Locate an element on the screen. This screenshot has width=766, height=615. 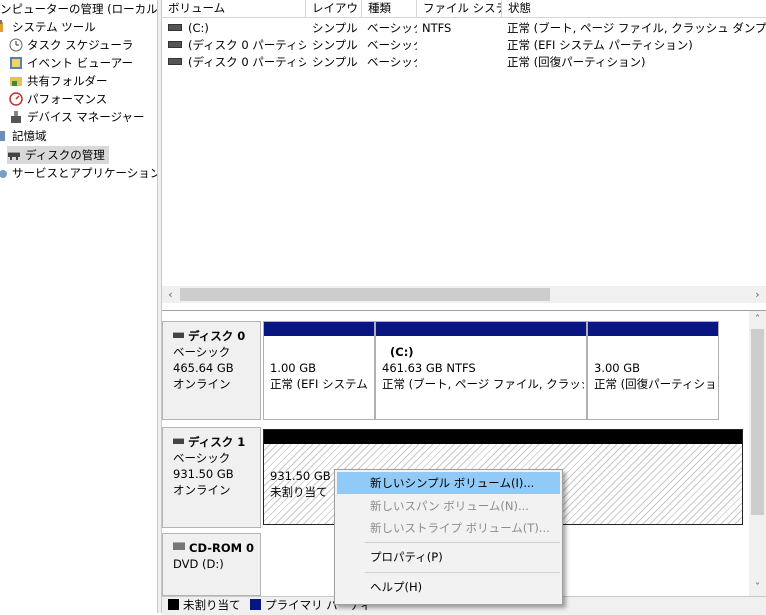
tree-item-label: 共有フォルダー is located at coordinates (67, 81).